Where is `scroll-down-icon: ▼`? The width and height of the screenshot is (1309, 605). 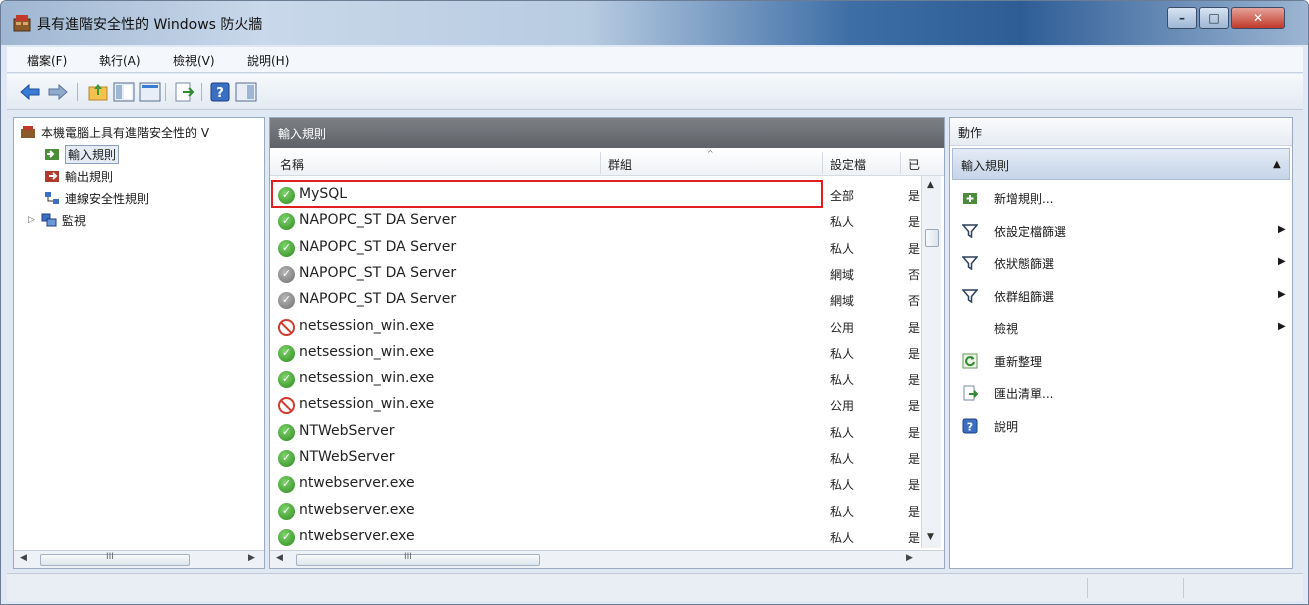
scroll-down-icon: ▼ is located at coordinates (930, 537).